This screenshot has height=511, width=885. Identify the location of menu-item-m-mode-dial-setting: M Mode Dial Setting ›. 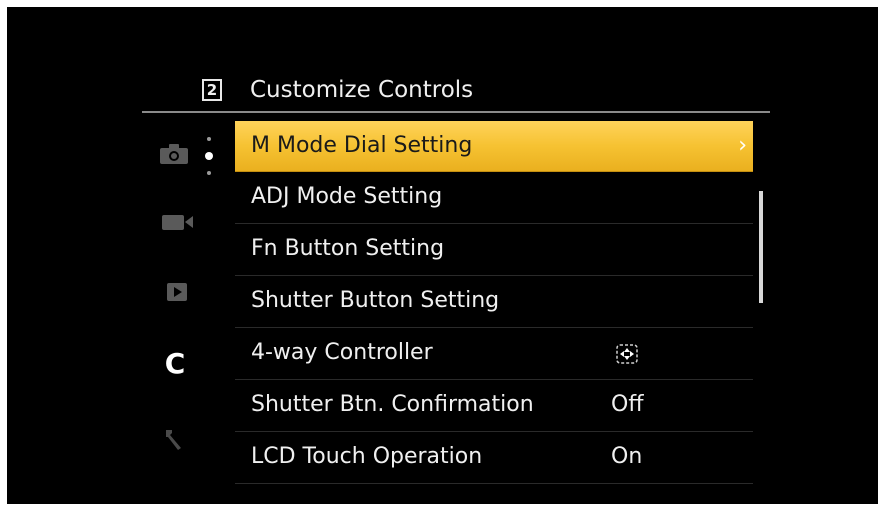
(494, 146).